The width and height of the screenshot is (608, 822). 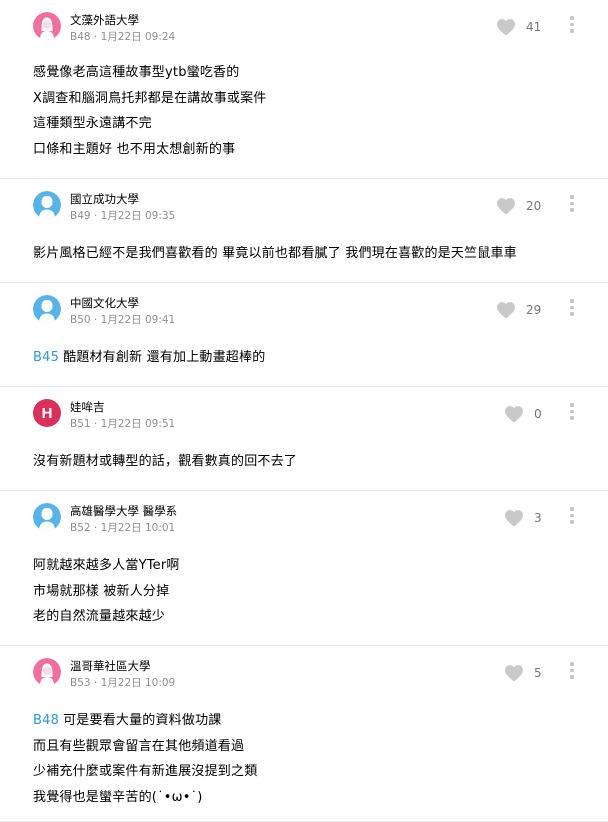 What do you see at coordinates (104, 20) in the screenshot?
I see `author-school: 文藻外語大學` at bounding box center [104, 20].